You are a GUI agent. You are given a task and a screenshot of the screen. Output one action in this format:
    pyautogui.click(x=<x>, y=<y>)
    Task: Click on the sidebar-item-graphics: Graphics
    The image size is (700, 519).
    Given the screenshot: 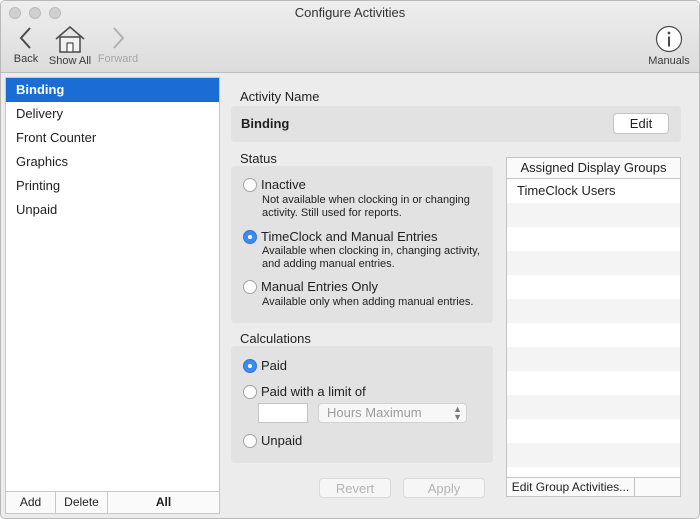 What is the action you would take?
    pyautogui.click(x=112, y=162)
    